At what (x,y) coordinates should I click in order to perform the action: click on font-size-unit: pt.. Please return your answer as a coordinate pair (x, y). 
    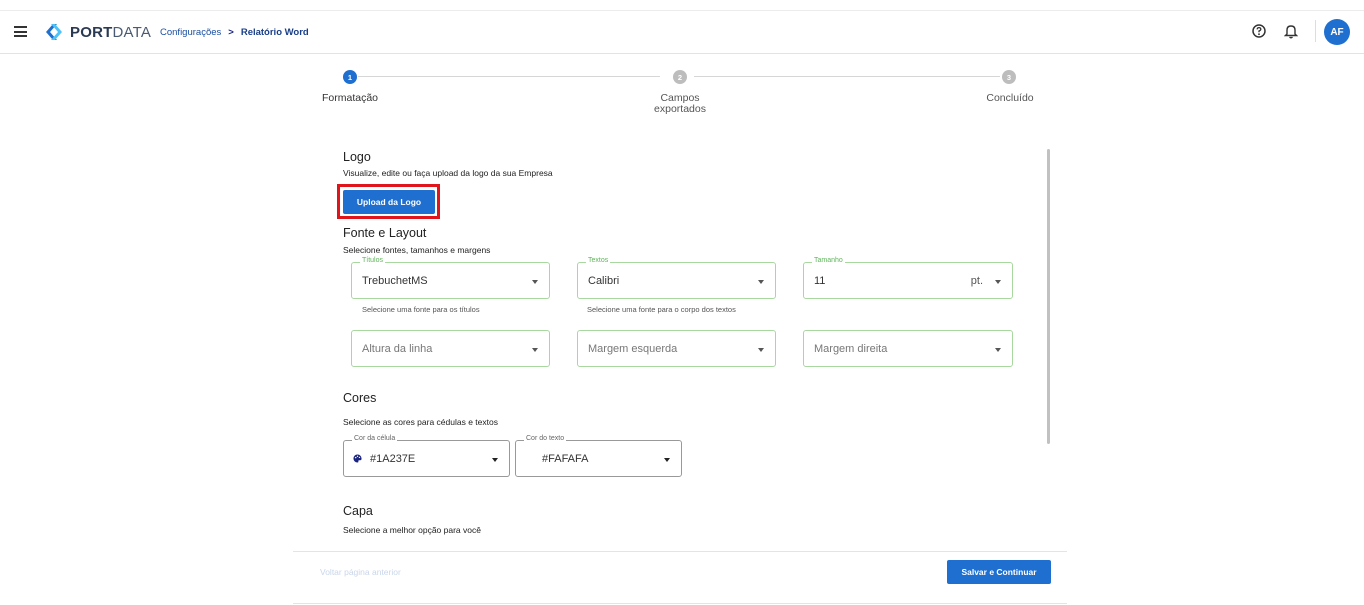
    Looking at the image, I should click on (976, 281).